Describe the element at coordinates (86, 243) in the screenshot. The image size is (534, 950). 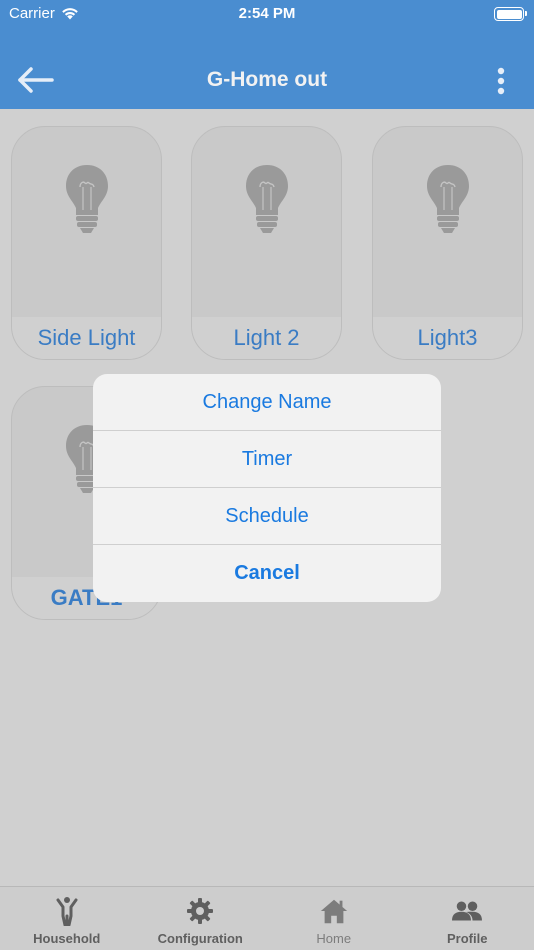
I see `device-card: Side Light` at that location.